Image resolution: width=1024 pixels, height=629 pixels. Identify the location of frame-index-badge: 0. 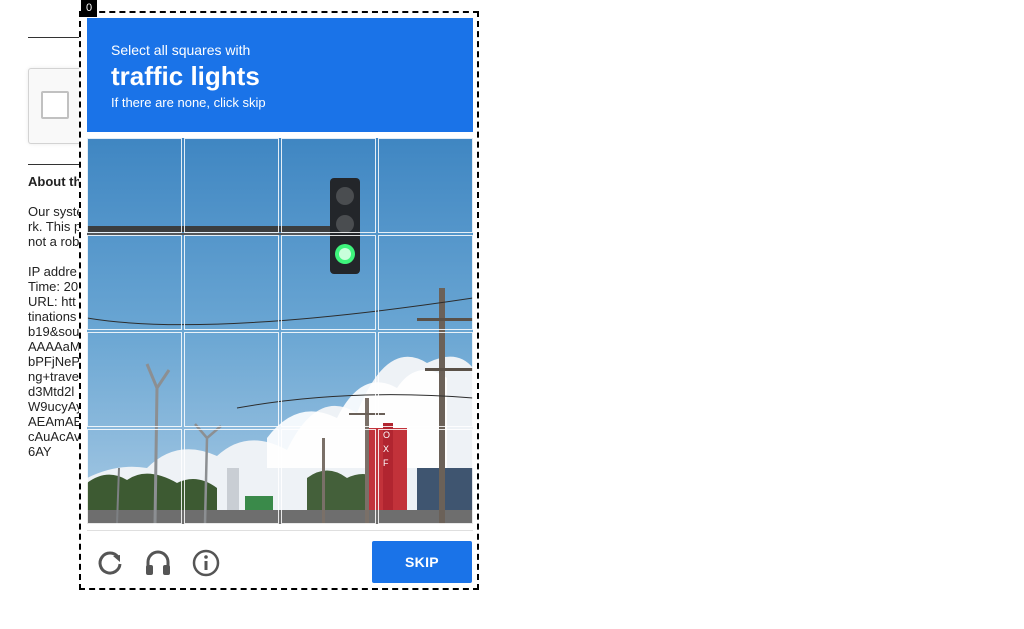
(89, 8).